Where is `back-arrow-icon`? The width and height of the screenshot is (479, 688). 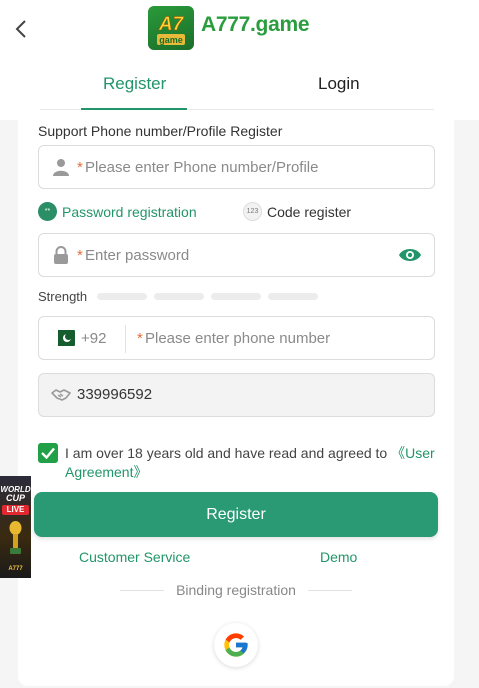 back-arrow-icon is located at coordinates (22, 29).